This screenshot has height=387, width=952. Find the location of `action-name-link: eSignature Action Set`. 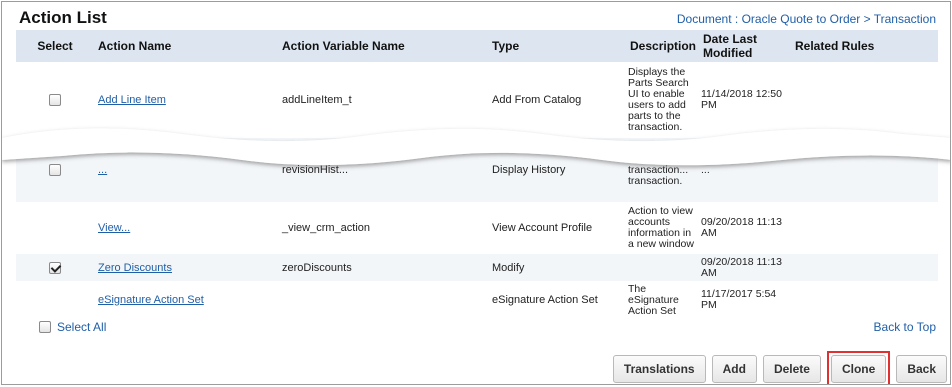

action-name-link: eSignature Action Set is located at coordinates (151, 300).